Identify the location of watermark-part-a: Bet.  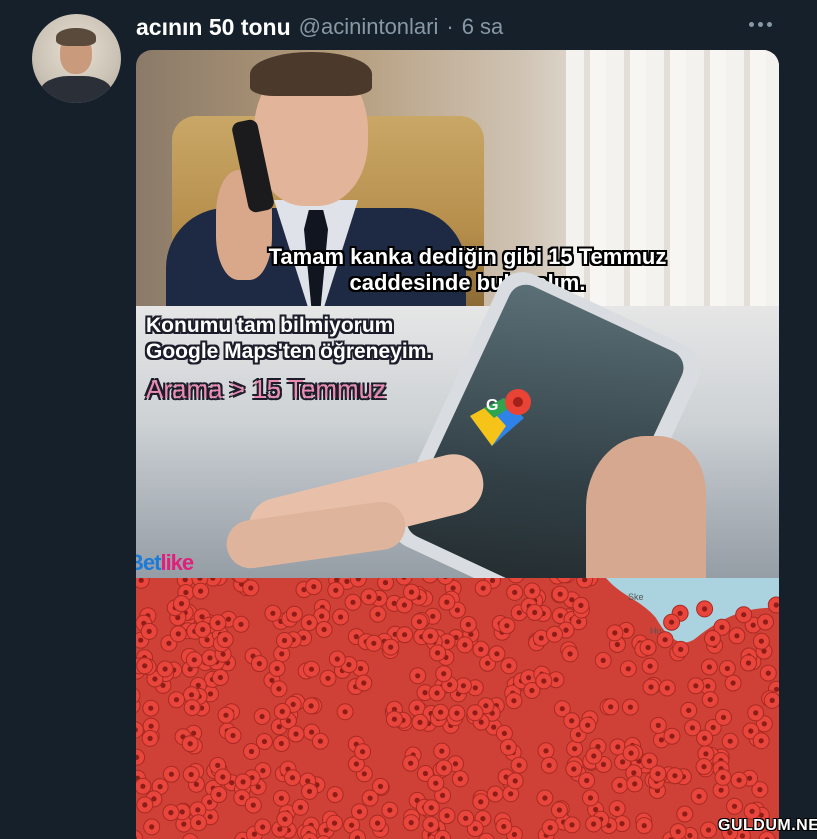
(148, 562).